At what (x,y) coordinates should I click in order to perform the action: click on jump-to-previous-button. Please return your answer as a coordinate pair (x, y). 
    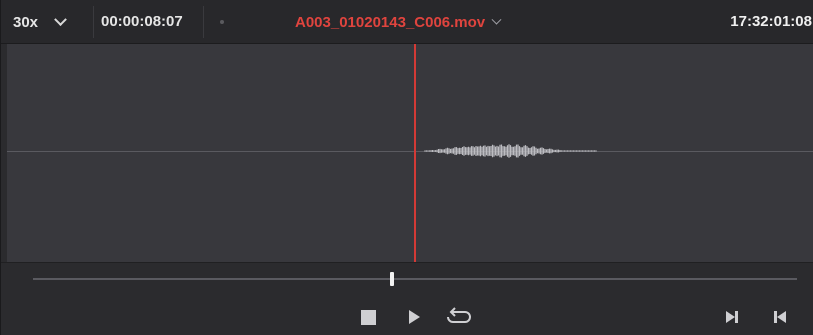
    Looking at the image, I should click on (780, 317).